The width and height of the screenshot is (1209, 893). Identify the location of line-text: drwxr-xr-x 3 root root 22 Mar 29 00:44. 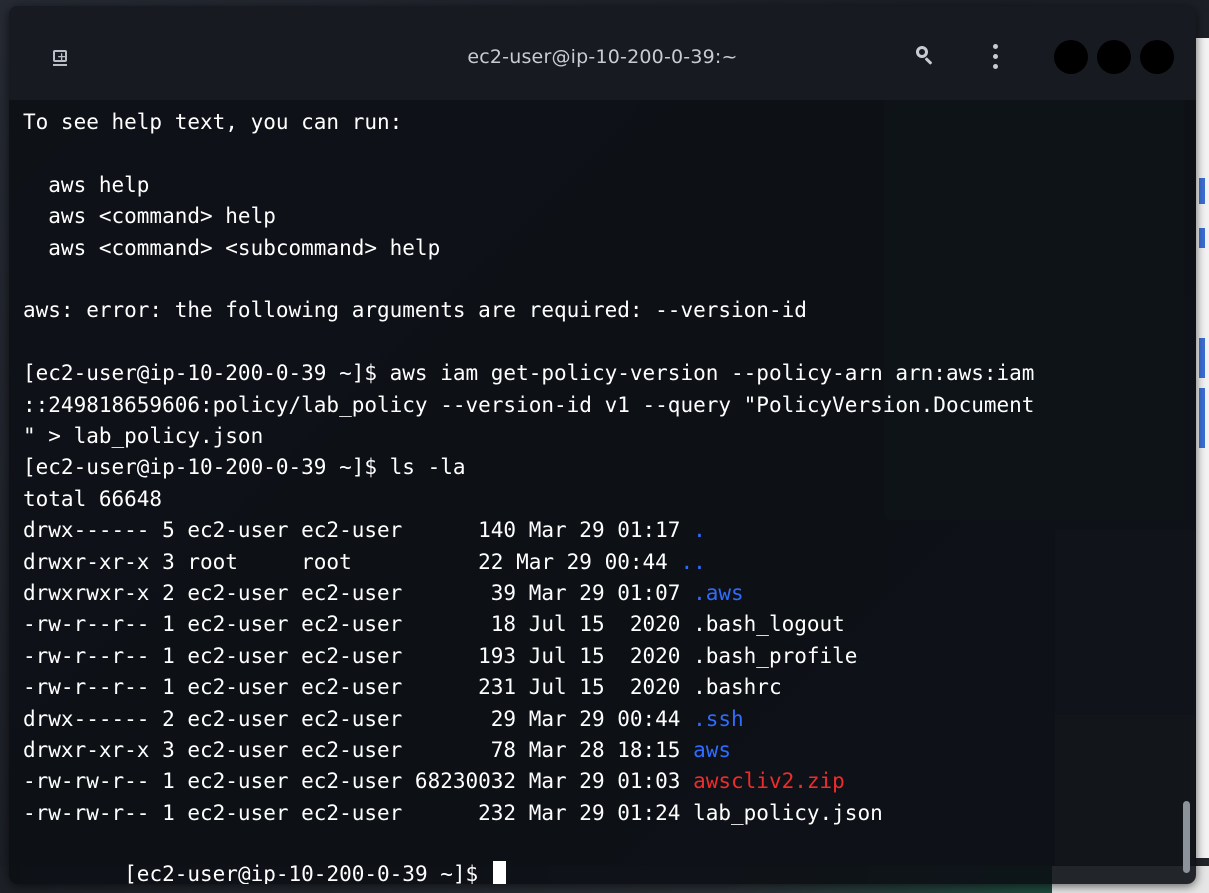
(352, 561).